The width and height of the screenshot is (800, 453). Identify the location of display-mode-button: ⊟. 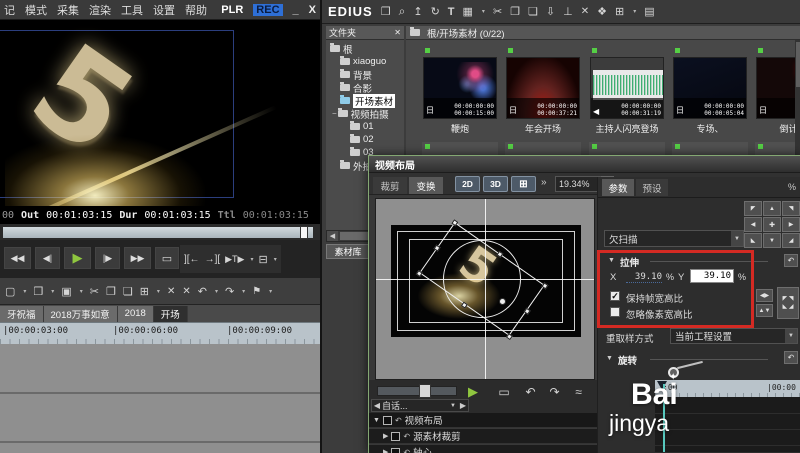
(262, 259).